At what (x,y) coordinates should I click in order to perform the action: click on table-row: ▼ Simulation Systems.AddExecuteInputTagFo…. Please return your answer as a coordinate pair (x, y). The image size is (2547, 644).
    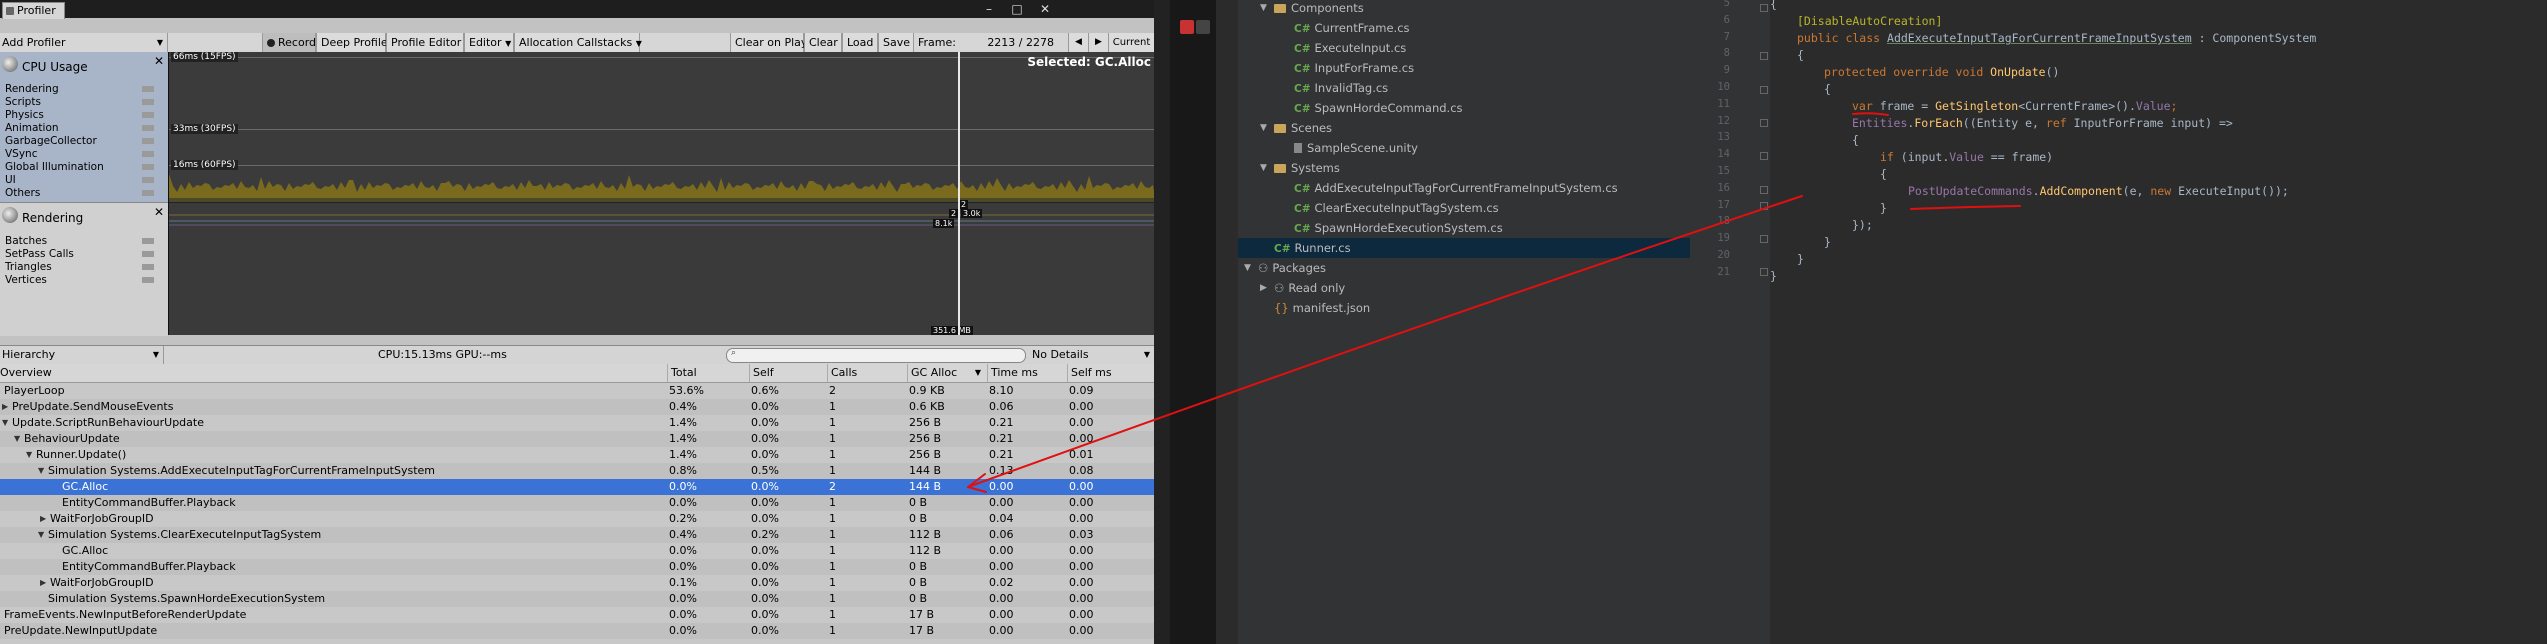
    Looking at the image, I should click on (577, 471).